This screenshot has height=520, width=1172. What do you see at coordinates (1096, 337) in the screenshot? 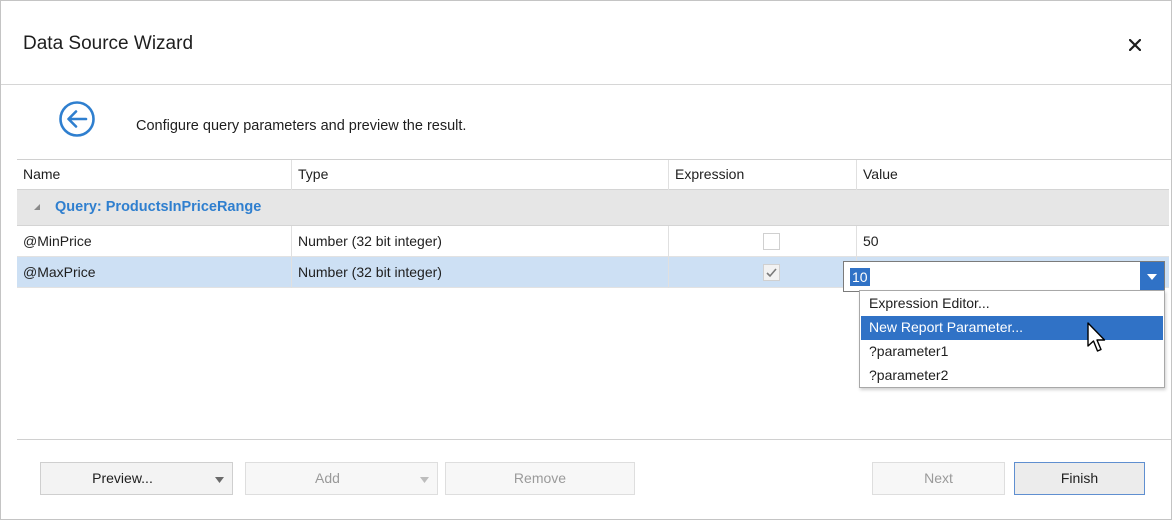
I see `mouse-pointer-icon` at bounding box center [1096, 337].